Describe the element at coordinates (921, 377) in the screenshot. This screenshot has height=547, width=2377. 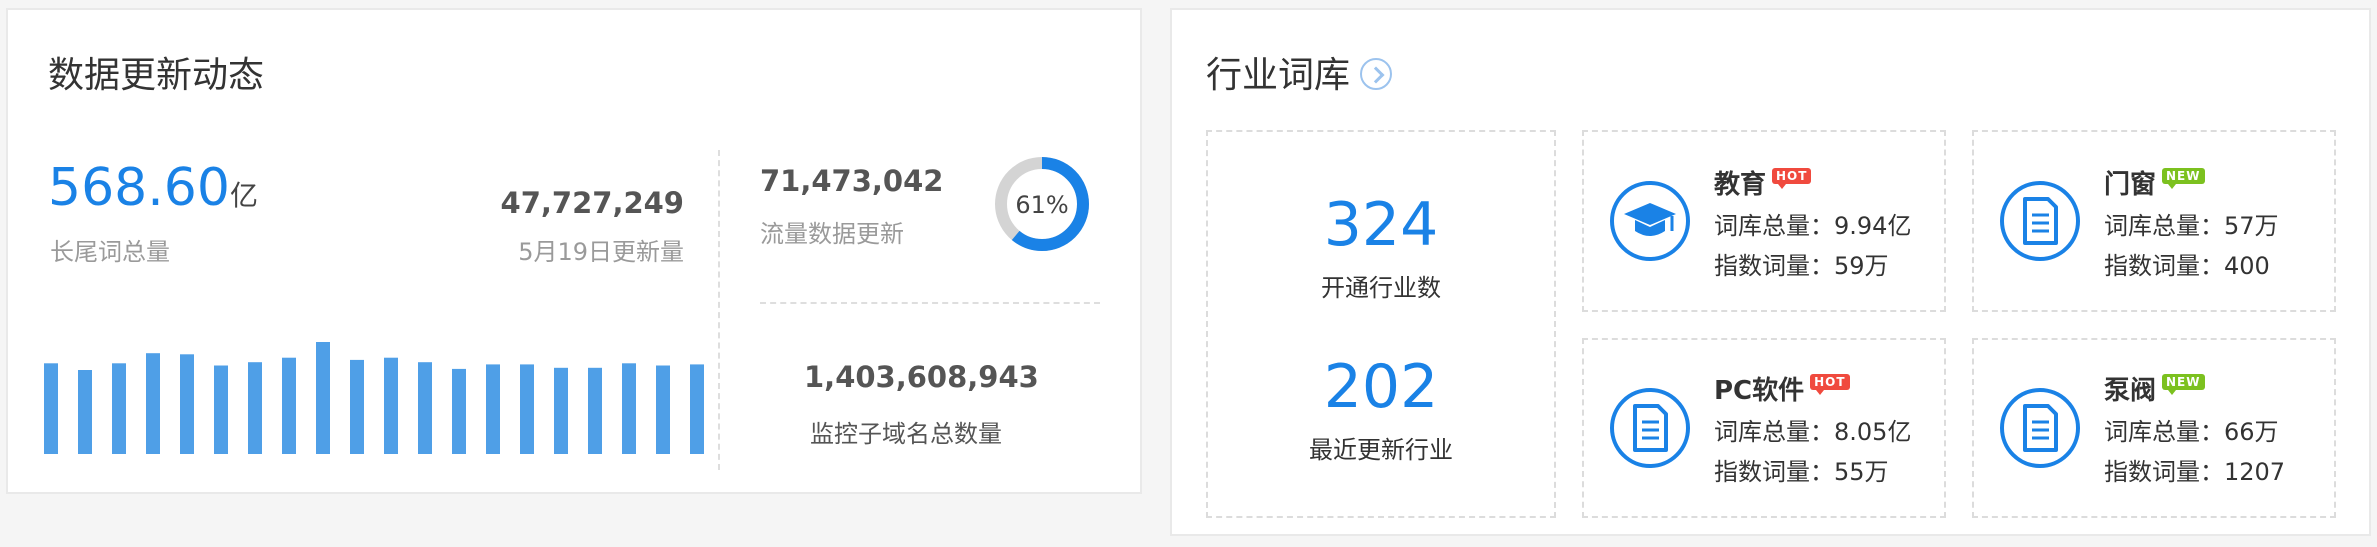
I see `subdomain-total-value: 1,403,608,943` at that location.